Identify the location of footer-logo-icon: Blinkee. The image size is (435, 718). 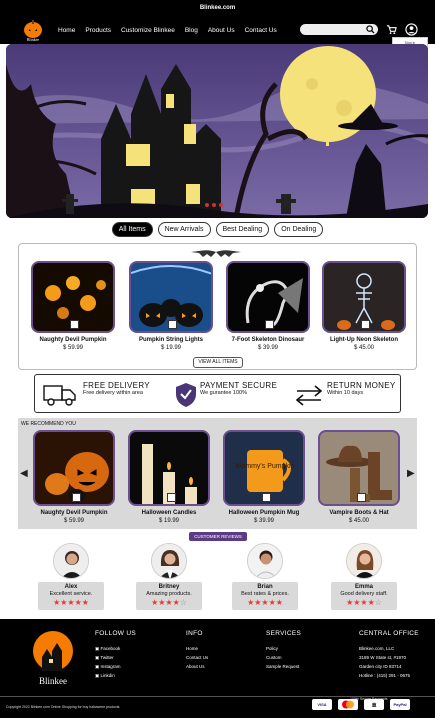
(53, 658).